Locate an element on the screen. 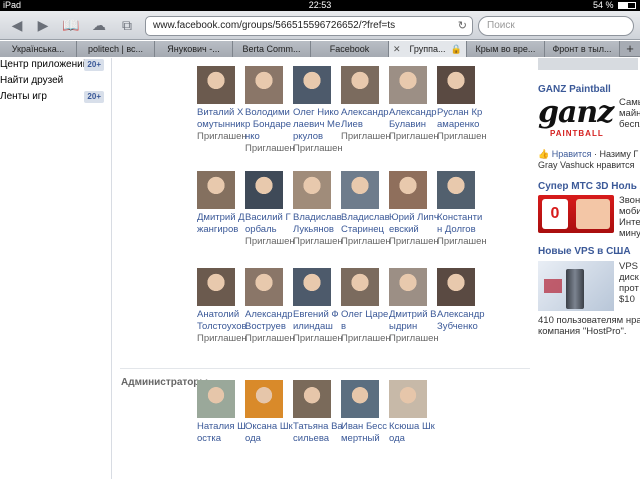 The height and width of the screenshot is (479, 640). ad-like-line: Gray Vashuck нравится is located at coordinates (586, 165).